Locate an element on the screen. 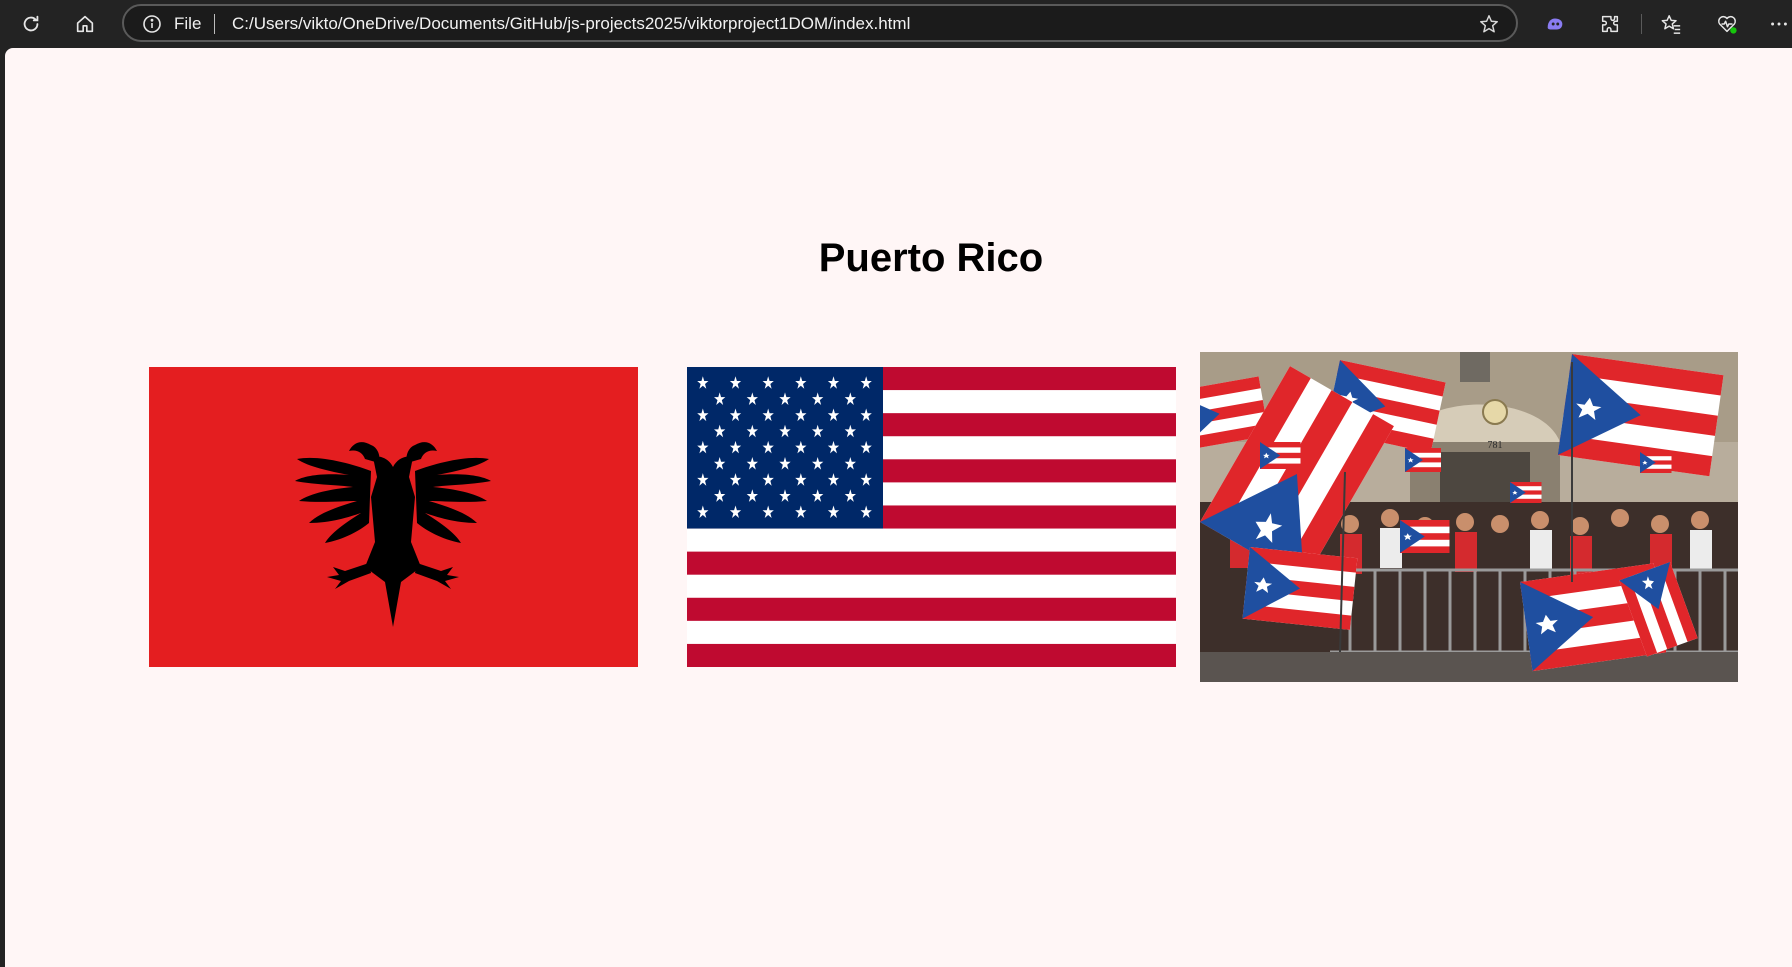  home-button is located at coordinates (85, 24).